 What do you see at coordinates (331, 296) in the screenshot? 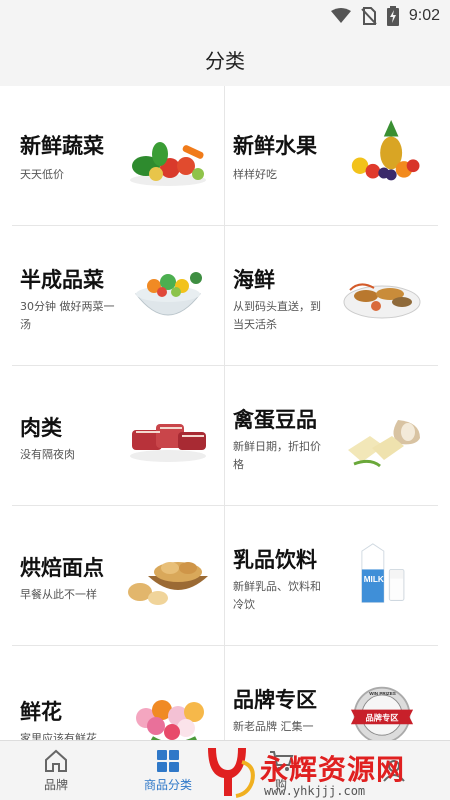
I see `category-seafood: 海鲜 从到码头直送，到当天活杀` at bounding box center [331, 296].